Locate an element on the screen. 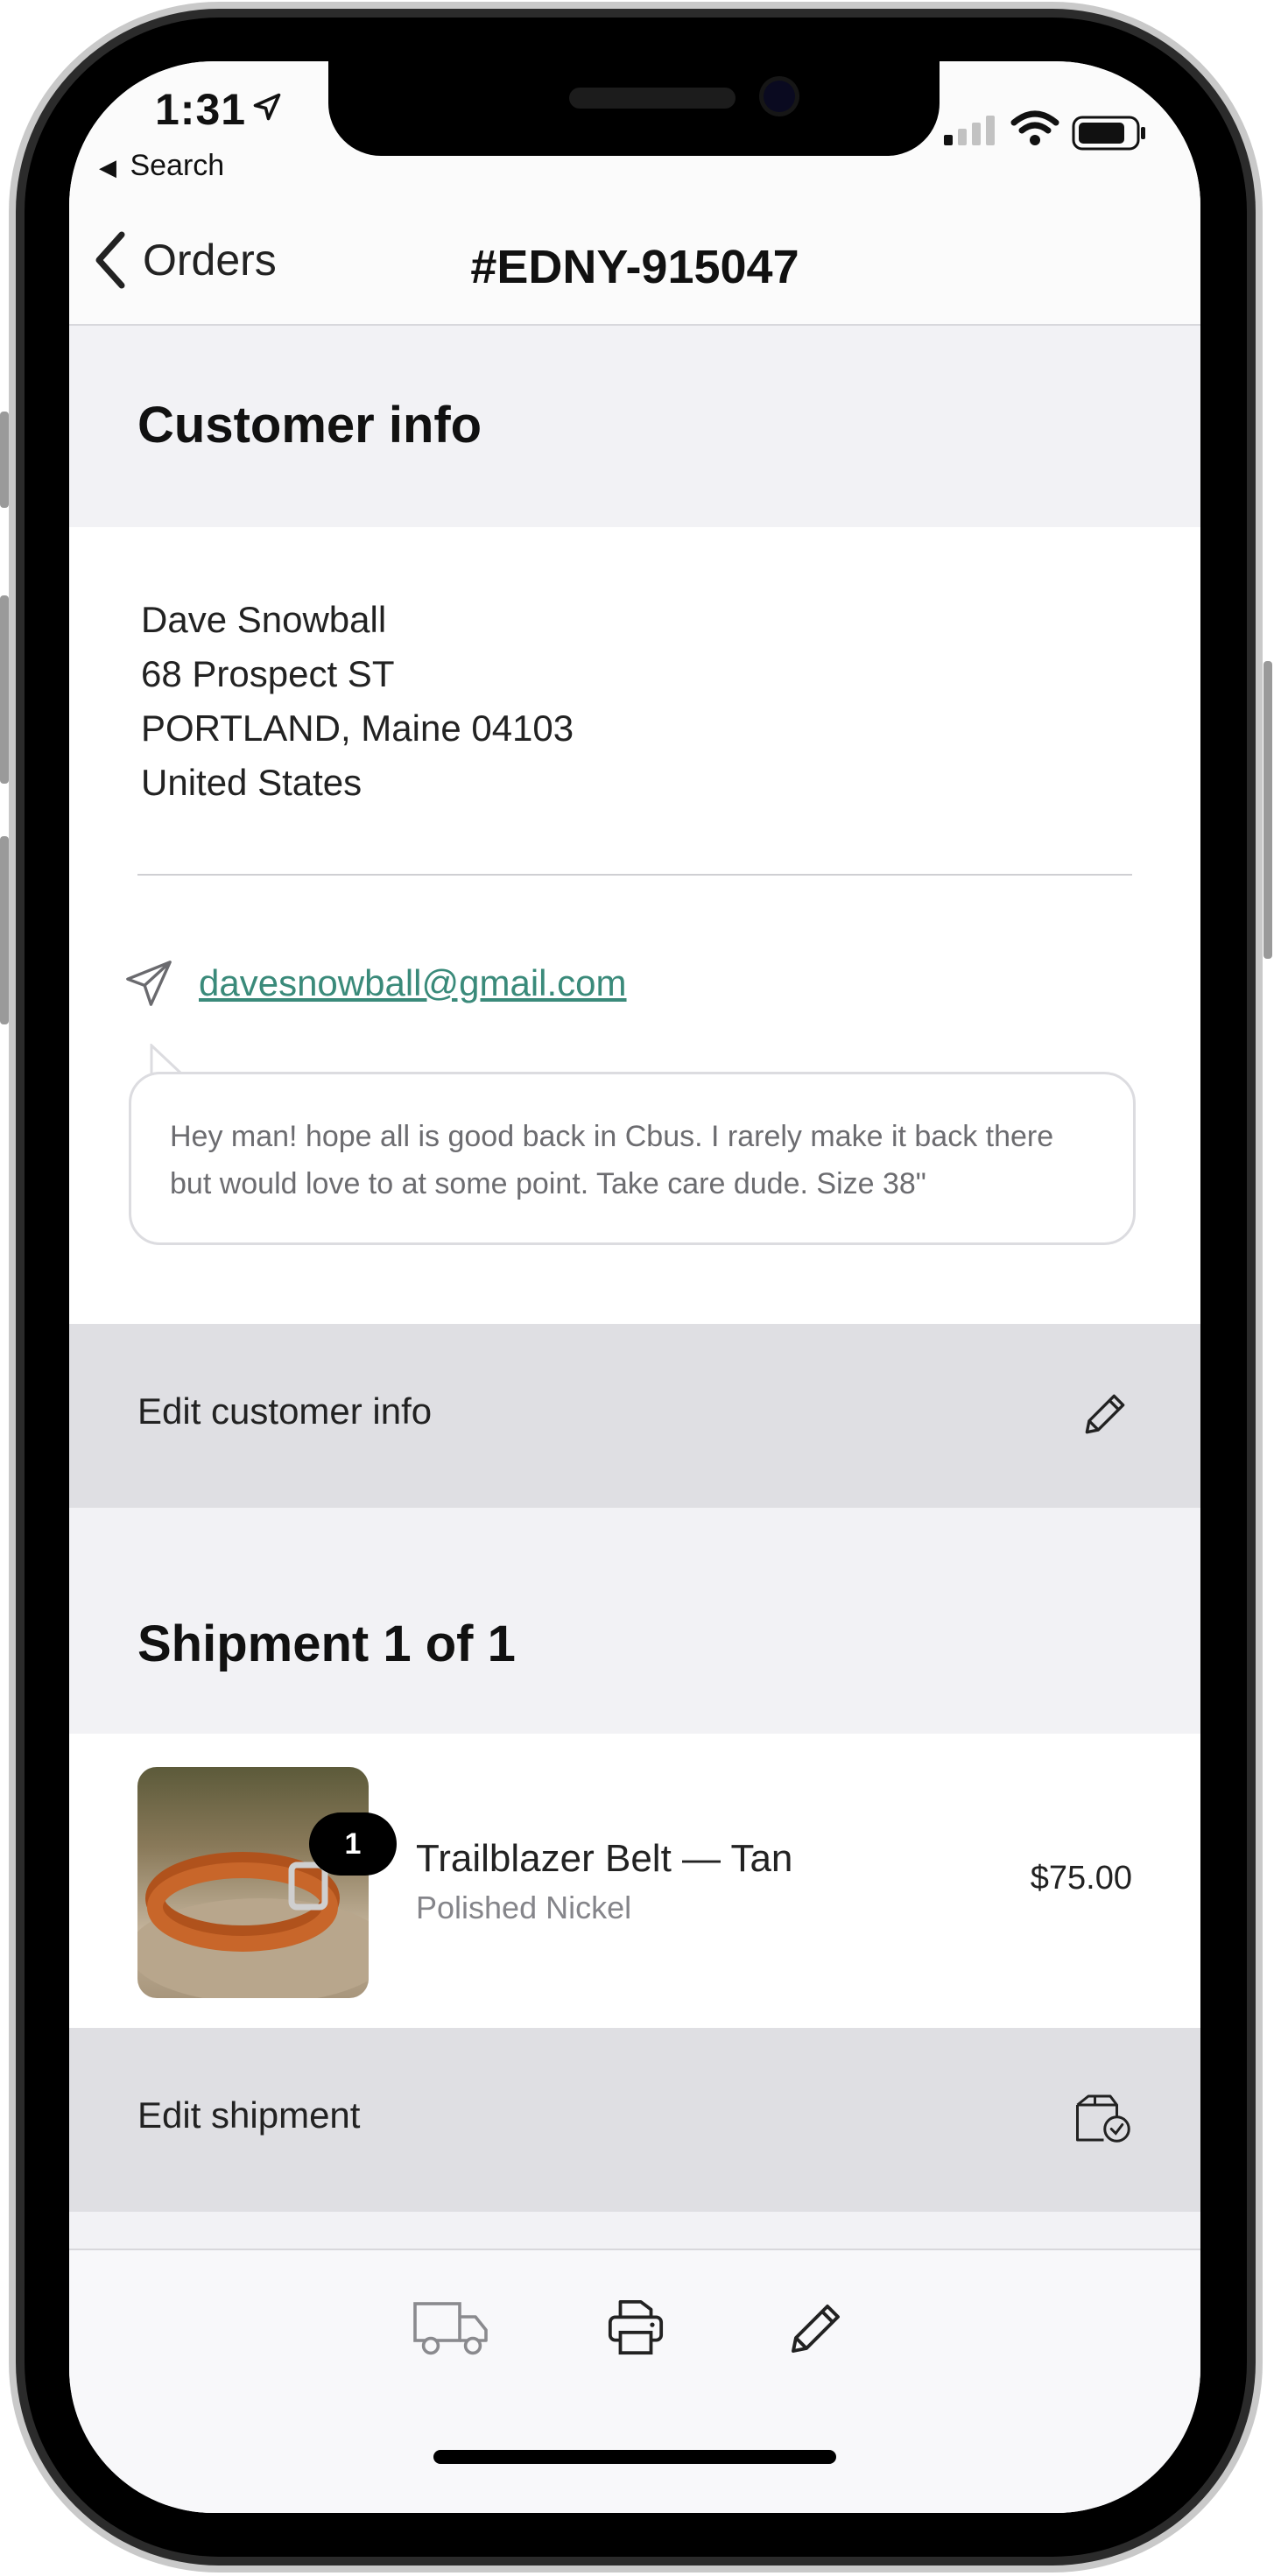 The image size is (1274, 2576). product-thumbnail is located at coordinates (253, 1882).